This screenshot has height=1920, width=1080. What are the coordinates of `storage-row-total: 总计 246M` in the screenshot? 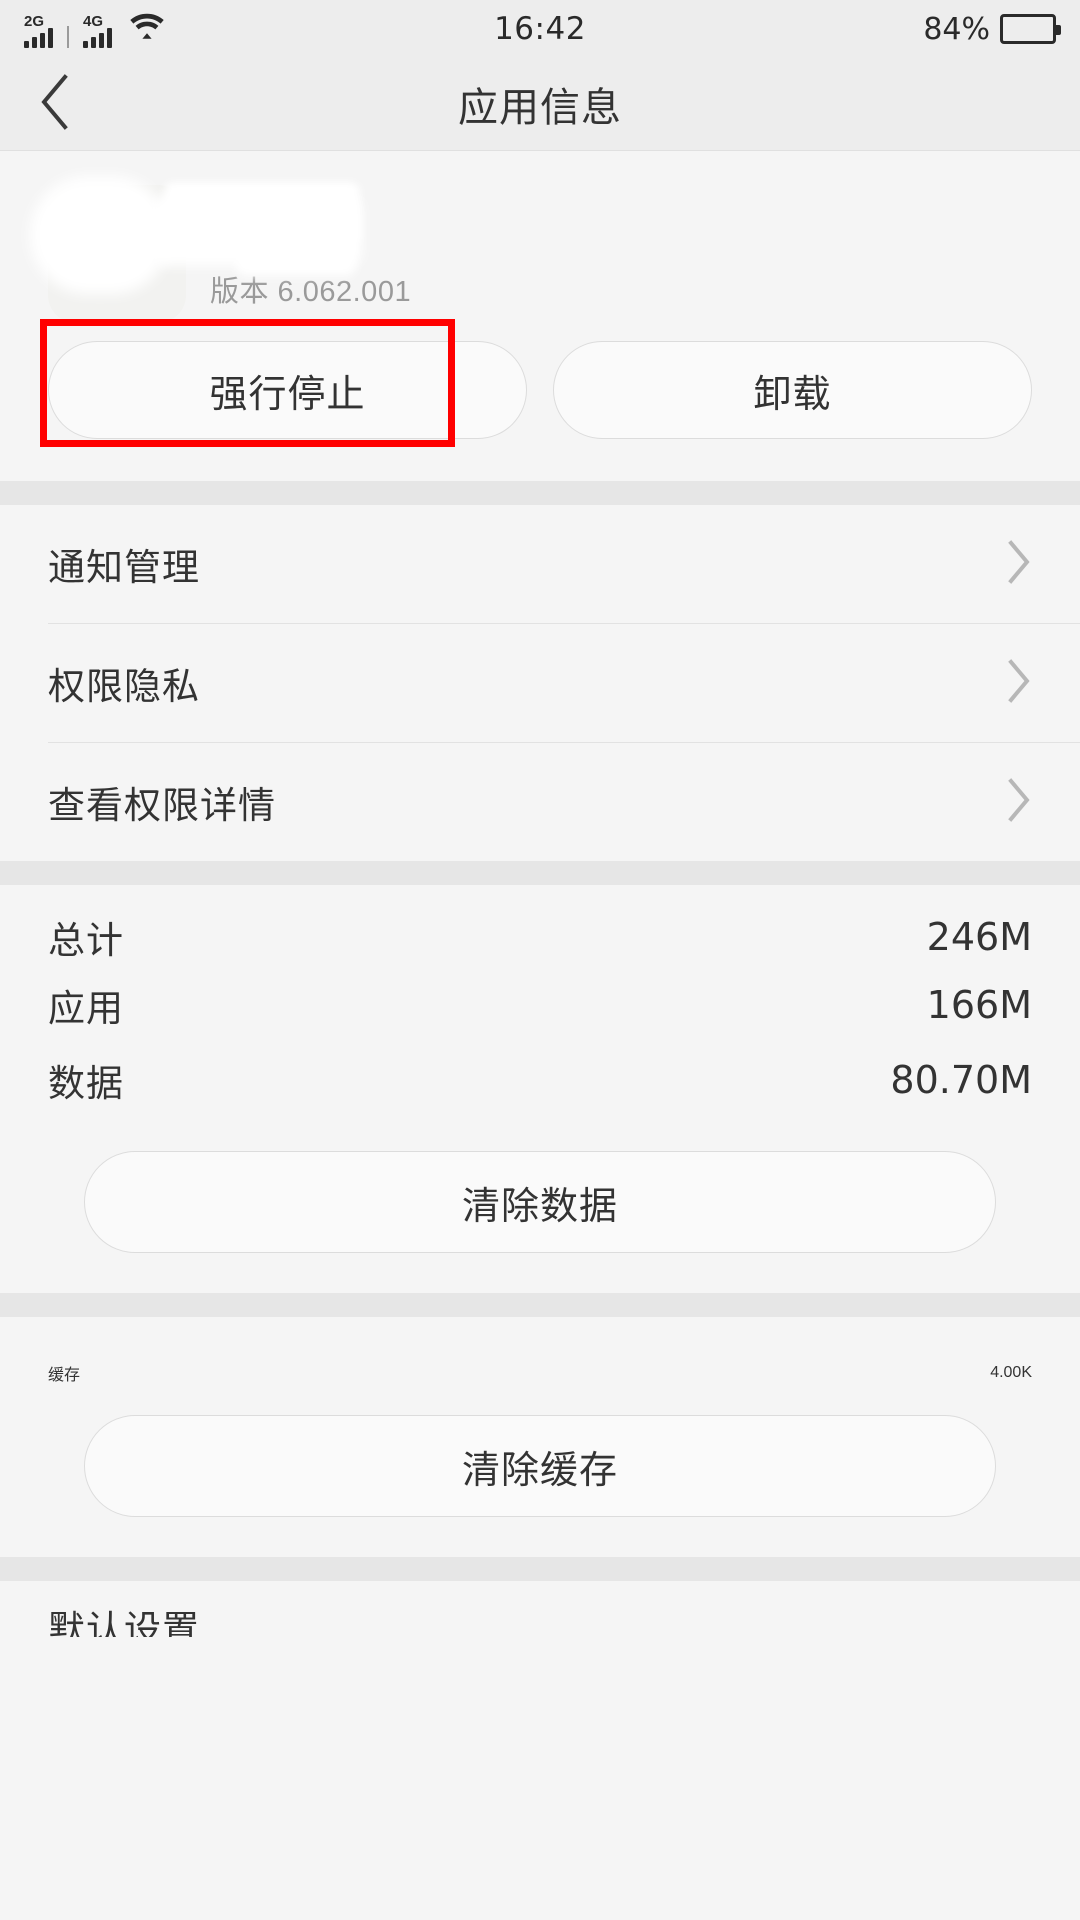 It's located at (540, 925).